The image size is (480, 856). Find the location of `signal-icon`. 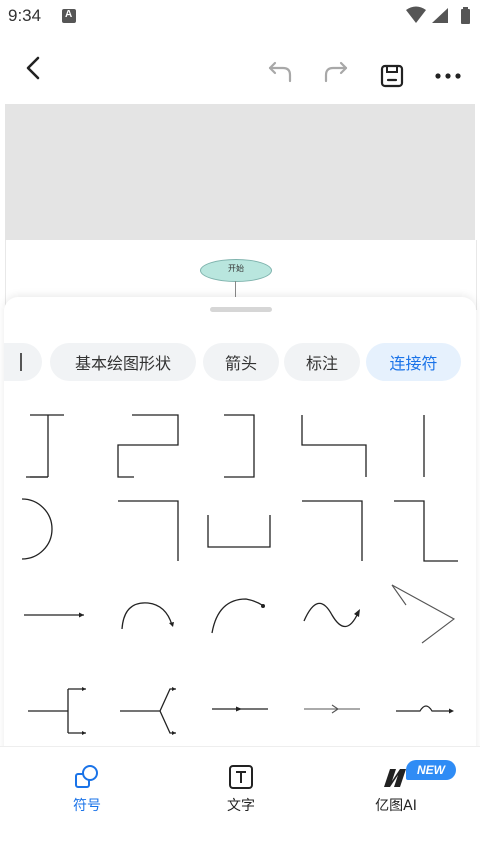

signal-icon is located at coordinates (440, 15).